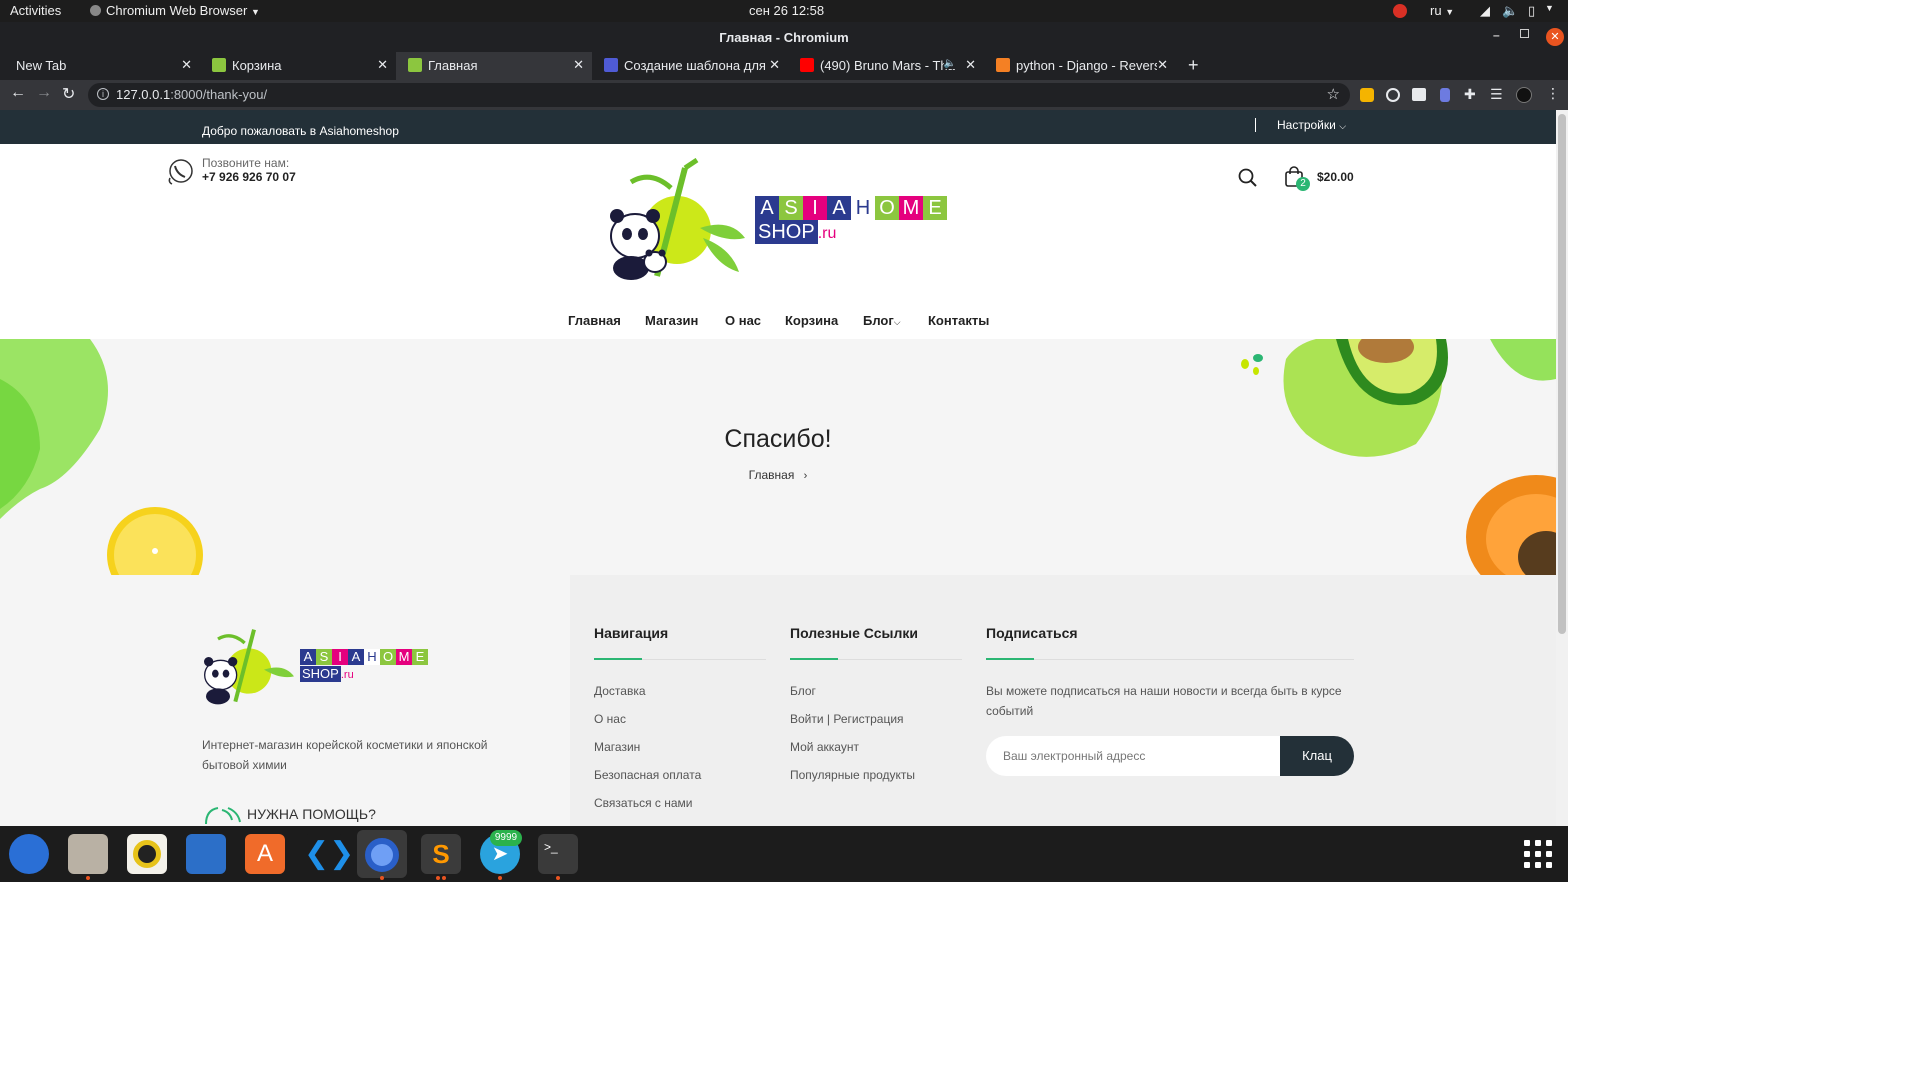 Image resolution: width=1920 pixels, height=1080 pixels. Describe the element at coordinates (147, 854) in the screenshot. I see `rhythmbox-icon` at that location.